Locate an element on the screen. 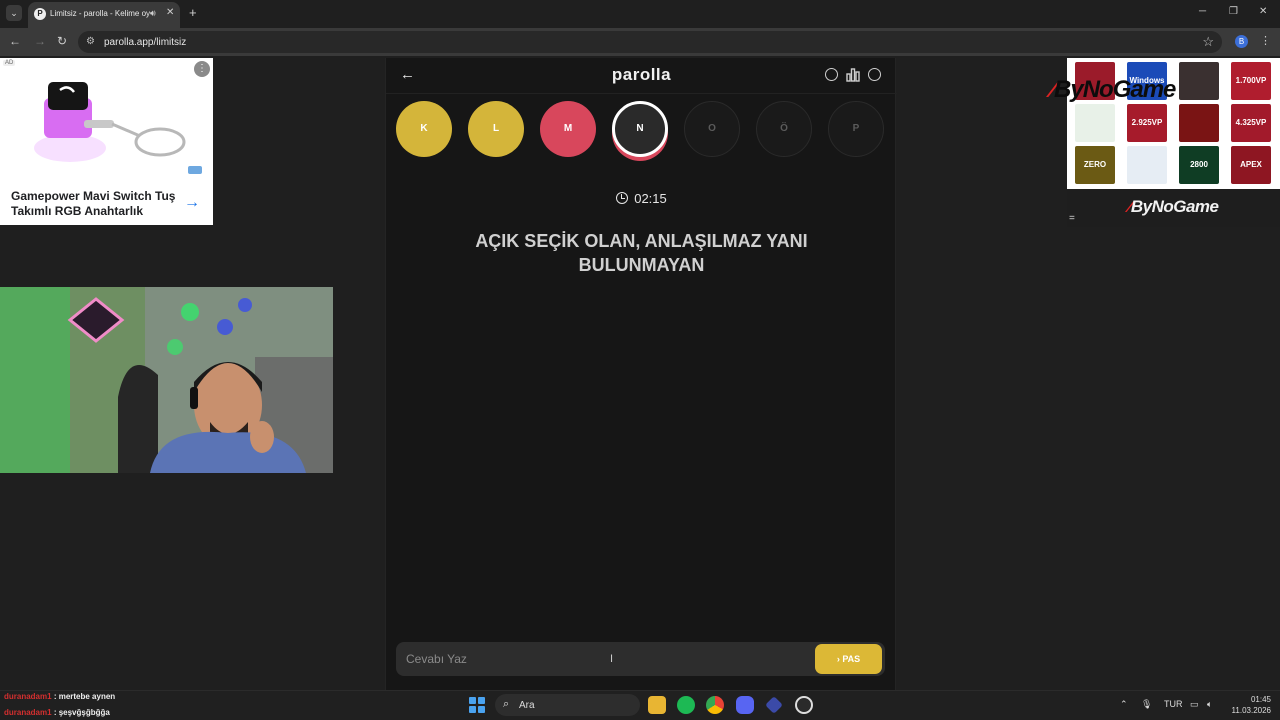  network-icon: ▭ is located at coordinates (1194, 704).